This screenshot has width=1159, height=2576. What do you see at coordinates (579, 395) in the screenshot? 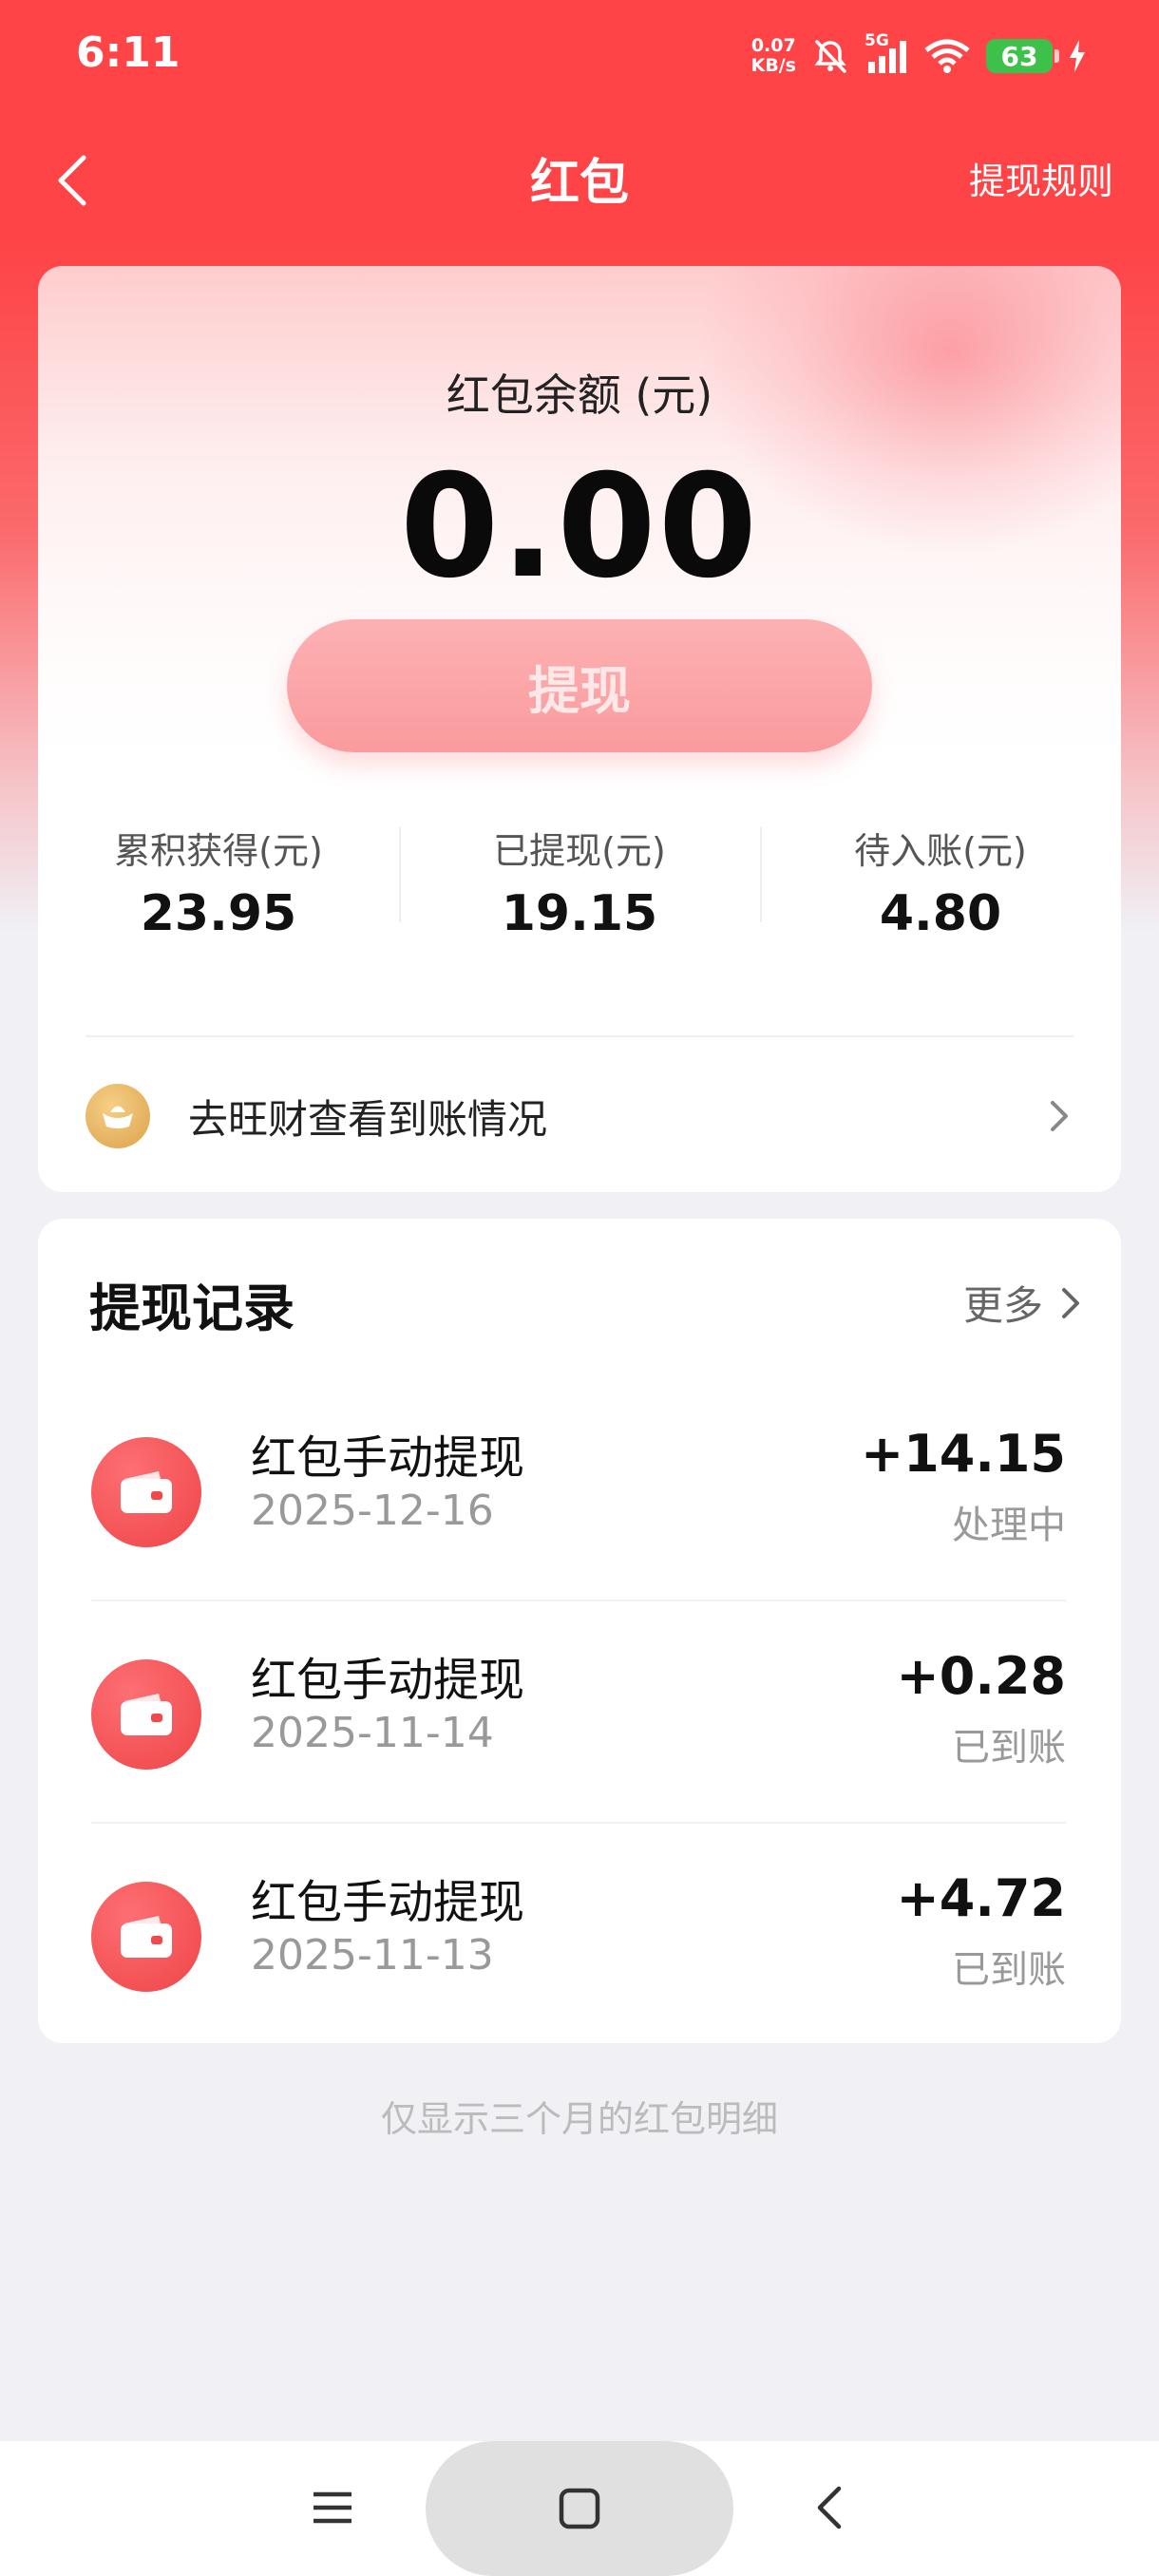
I see `balance-label: 红包余额 (元)` at bounding box center [579, 395].